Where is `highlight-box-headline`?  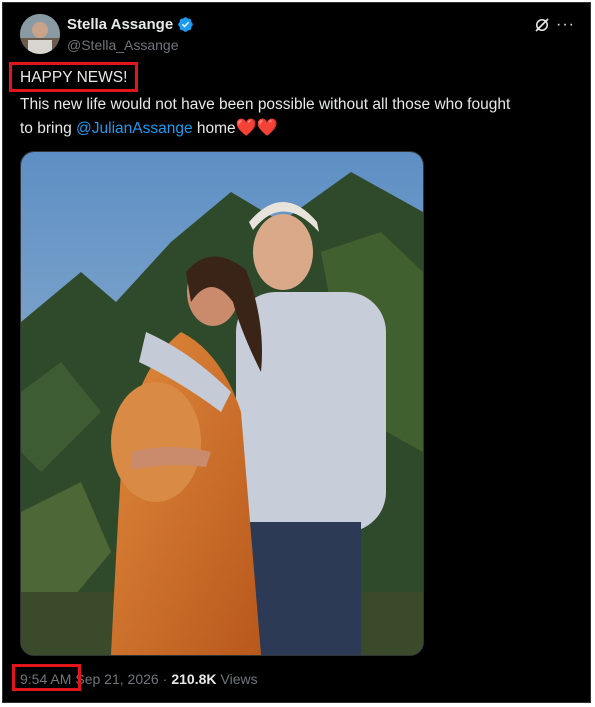 highlight-box-headline is located at coordinates (73, 77).